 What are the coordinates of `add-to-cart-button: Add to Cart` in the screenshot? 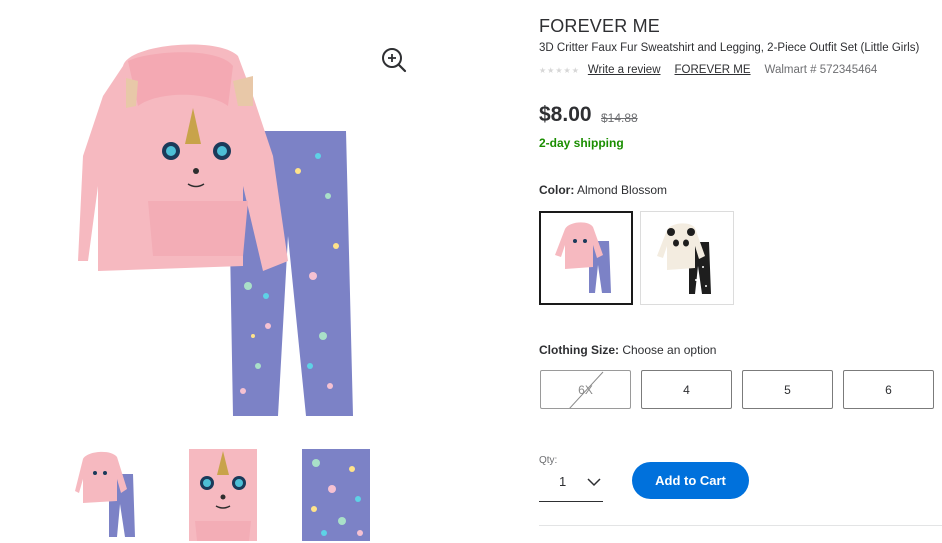 It's located at (690, 480).